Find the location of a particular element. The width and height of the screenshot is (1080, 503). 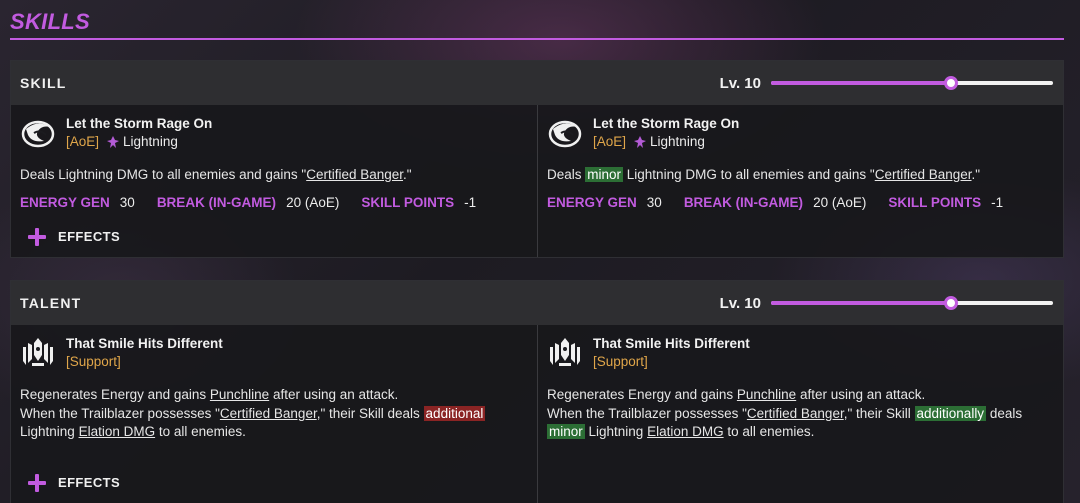

ability-name: That Smile Hits Different is located at coordinates (144, 343).